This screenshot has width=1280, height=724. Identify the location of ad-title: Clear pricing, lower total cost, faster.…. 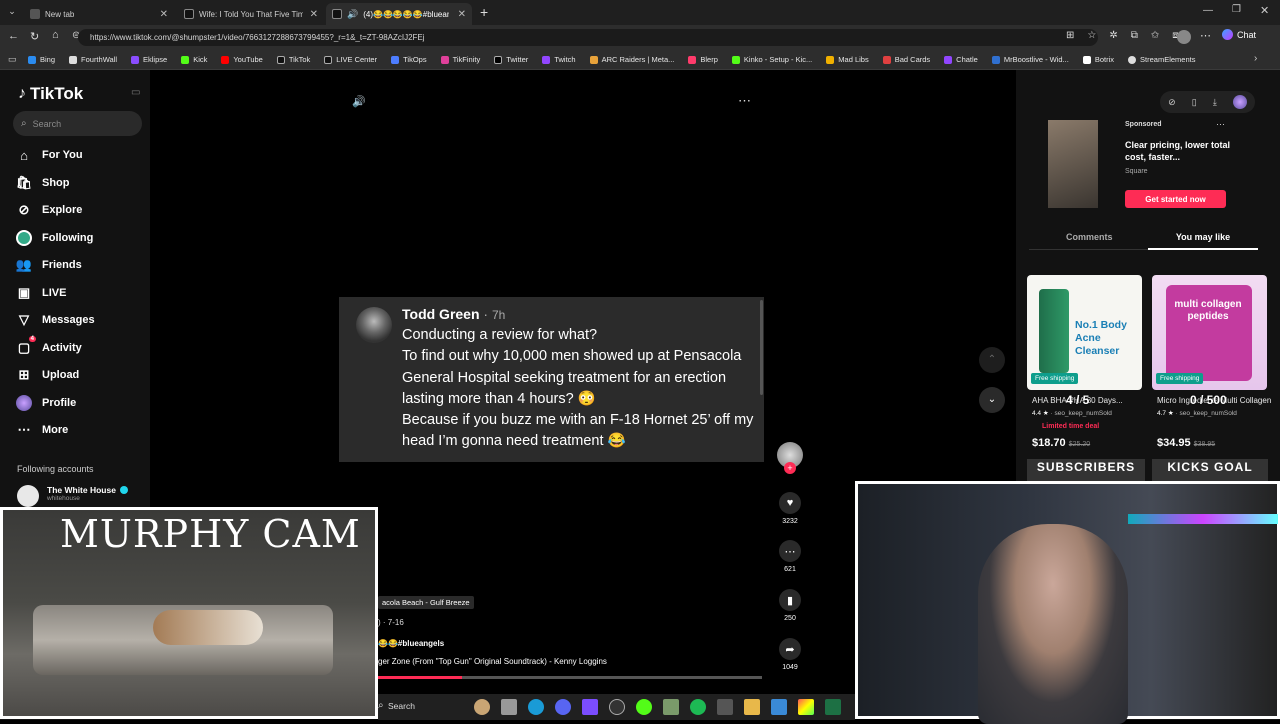
(1180, 151).